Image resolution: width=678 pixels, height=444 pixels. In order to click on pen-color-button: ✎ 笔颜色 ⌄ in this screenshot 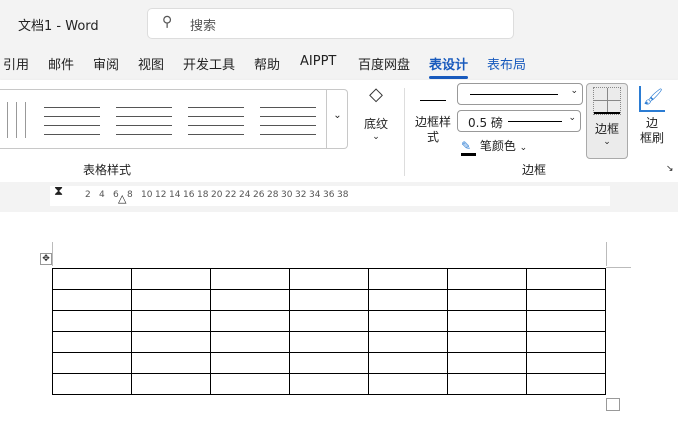, I will do `click(494, 146)`.